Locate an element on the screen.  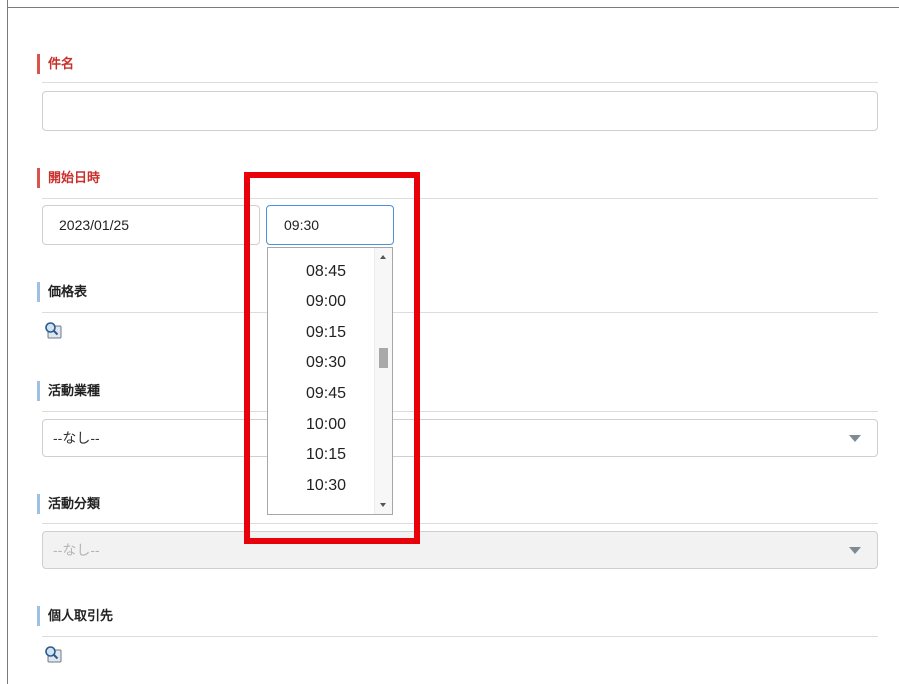
window-frame-top is located at coordinates (453, 7).